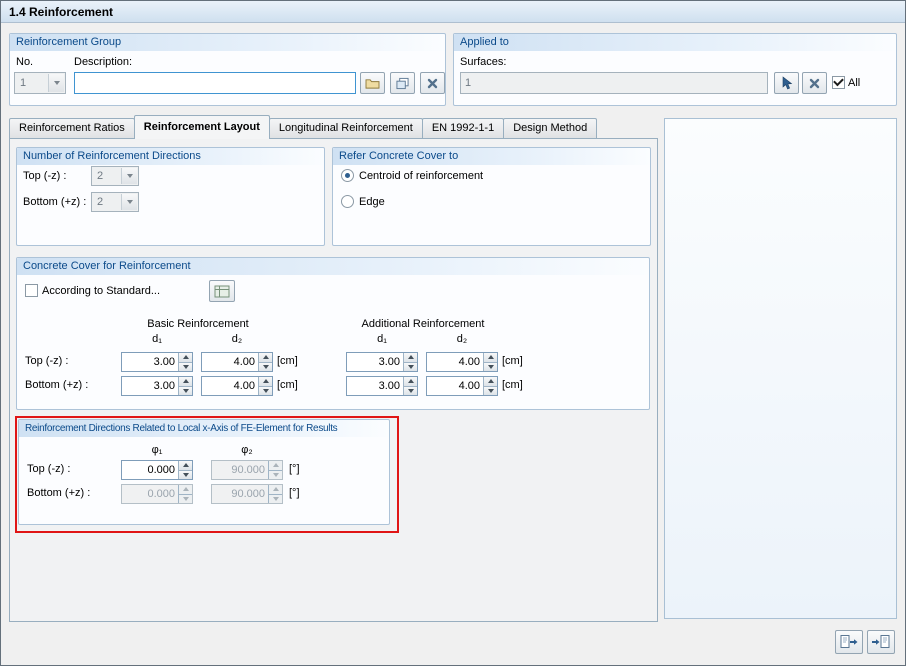  I want to click on centroid-radio-label: Centroid of reinforcement, so click(421, 176).